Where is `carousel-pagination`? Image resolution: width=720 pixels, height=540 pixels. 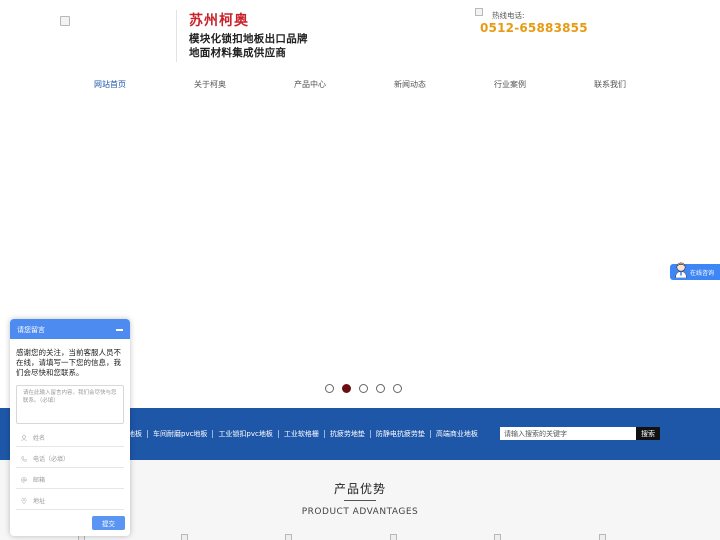 carousel-pagination is located at coordinates (363, 388).